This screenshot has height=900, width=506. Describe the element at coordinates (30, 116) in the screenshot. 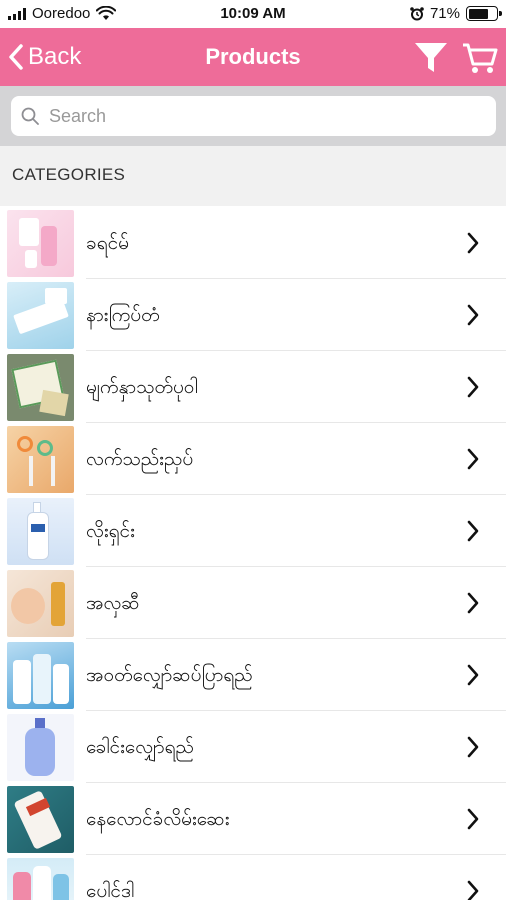

I see `search-icon` at that location.